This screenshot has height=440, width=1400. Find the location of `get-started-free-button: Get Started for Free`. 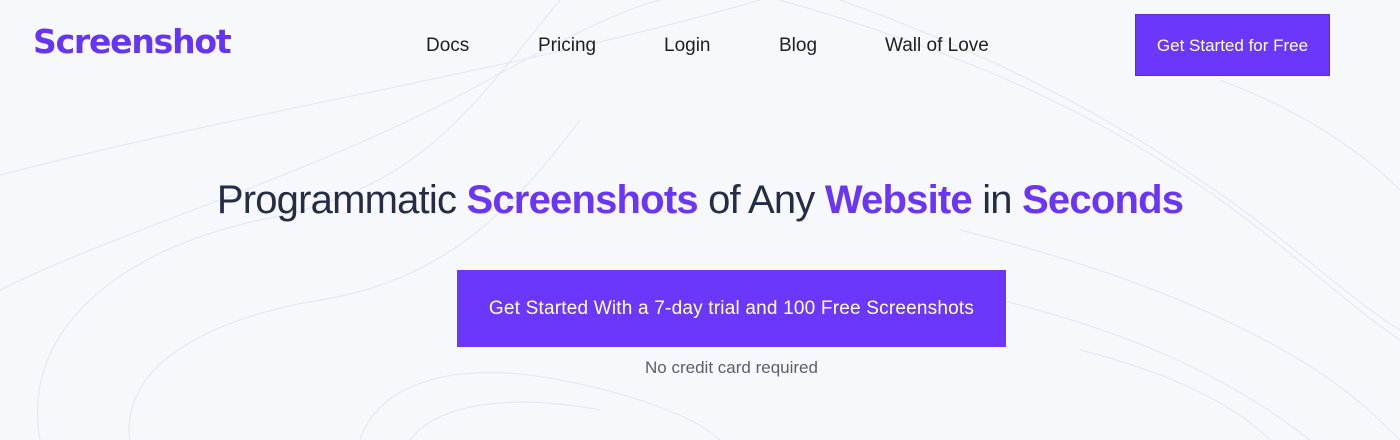

get-started-free-button: Get Started for Free is located at coordinates (1232, 45).